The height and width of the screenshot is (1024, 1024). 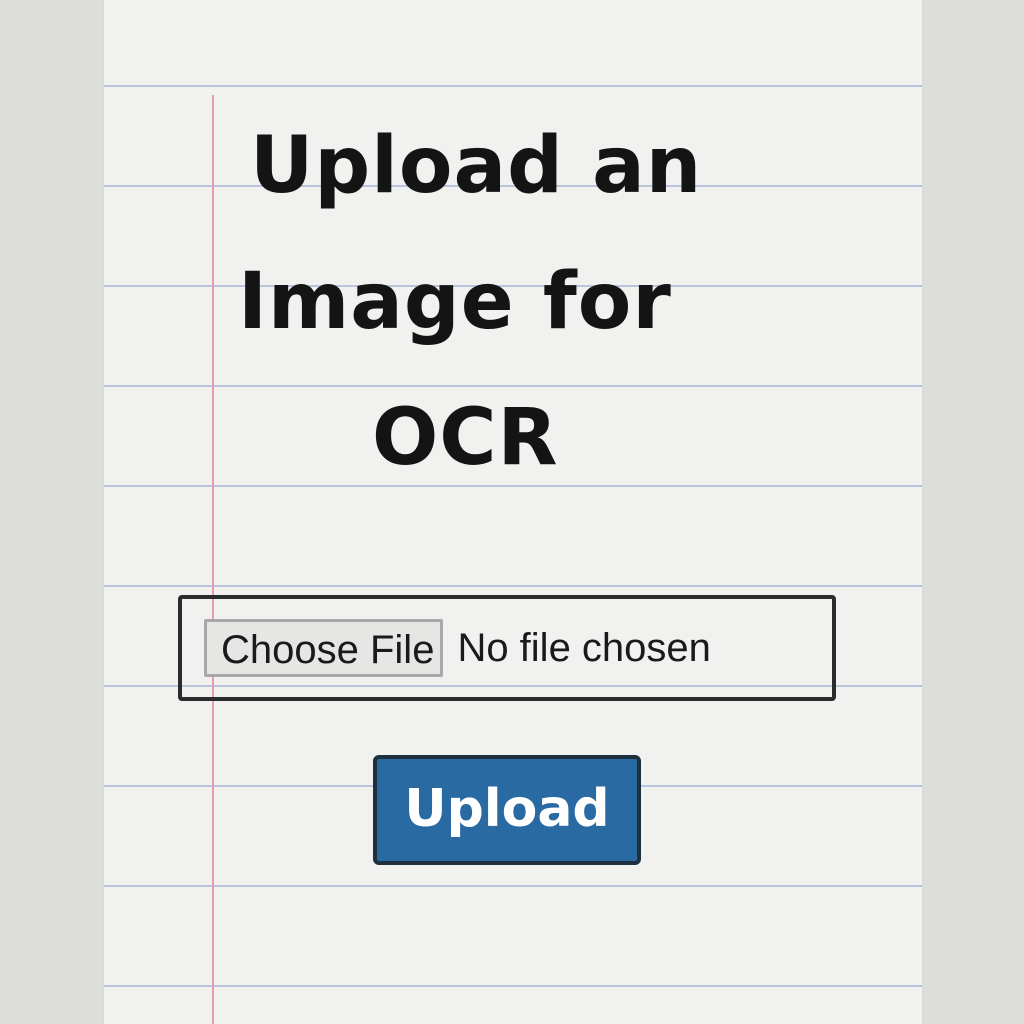 What do you see at coordinates (213, 559) in the screenshot?
I see `margin-line` at bounding box center [213, 559].